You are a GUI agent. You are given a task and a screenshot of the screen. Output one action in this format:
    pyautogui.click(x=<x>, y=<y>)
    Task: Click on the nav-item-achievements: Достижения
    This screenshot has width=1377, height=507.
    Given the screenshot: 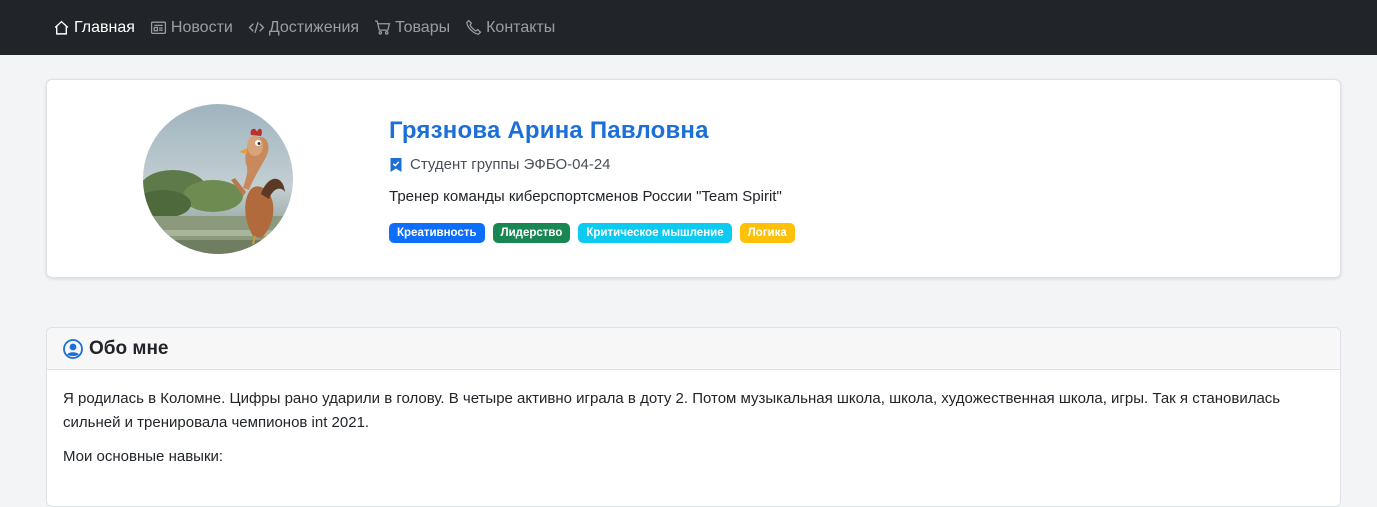 What is the action you would take?
    pyautogui.click(x=303, y=28)
    